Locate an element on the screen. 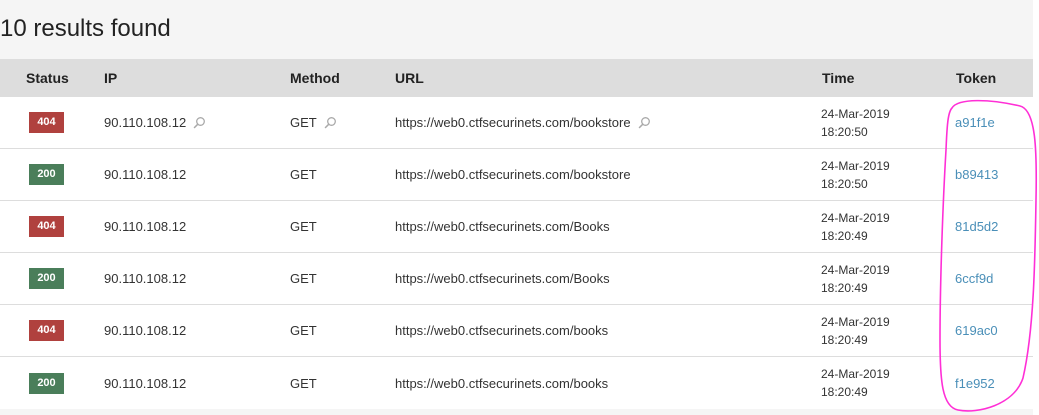 The height and width of the screenshot is (415, 1039). header-time: Time is located at coordinates (838, 78).